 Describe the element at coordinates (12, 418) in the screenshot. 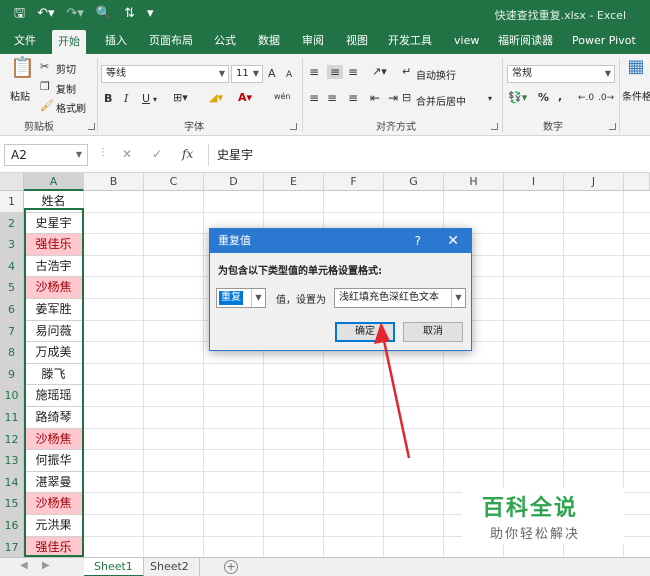

I see `row-header-11: 11` at that location.